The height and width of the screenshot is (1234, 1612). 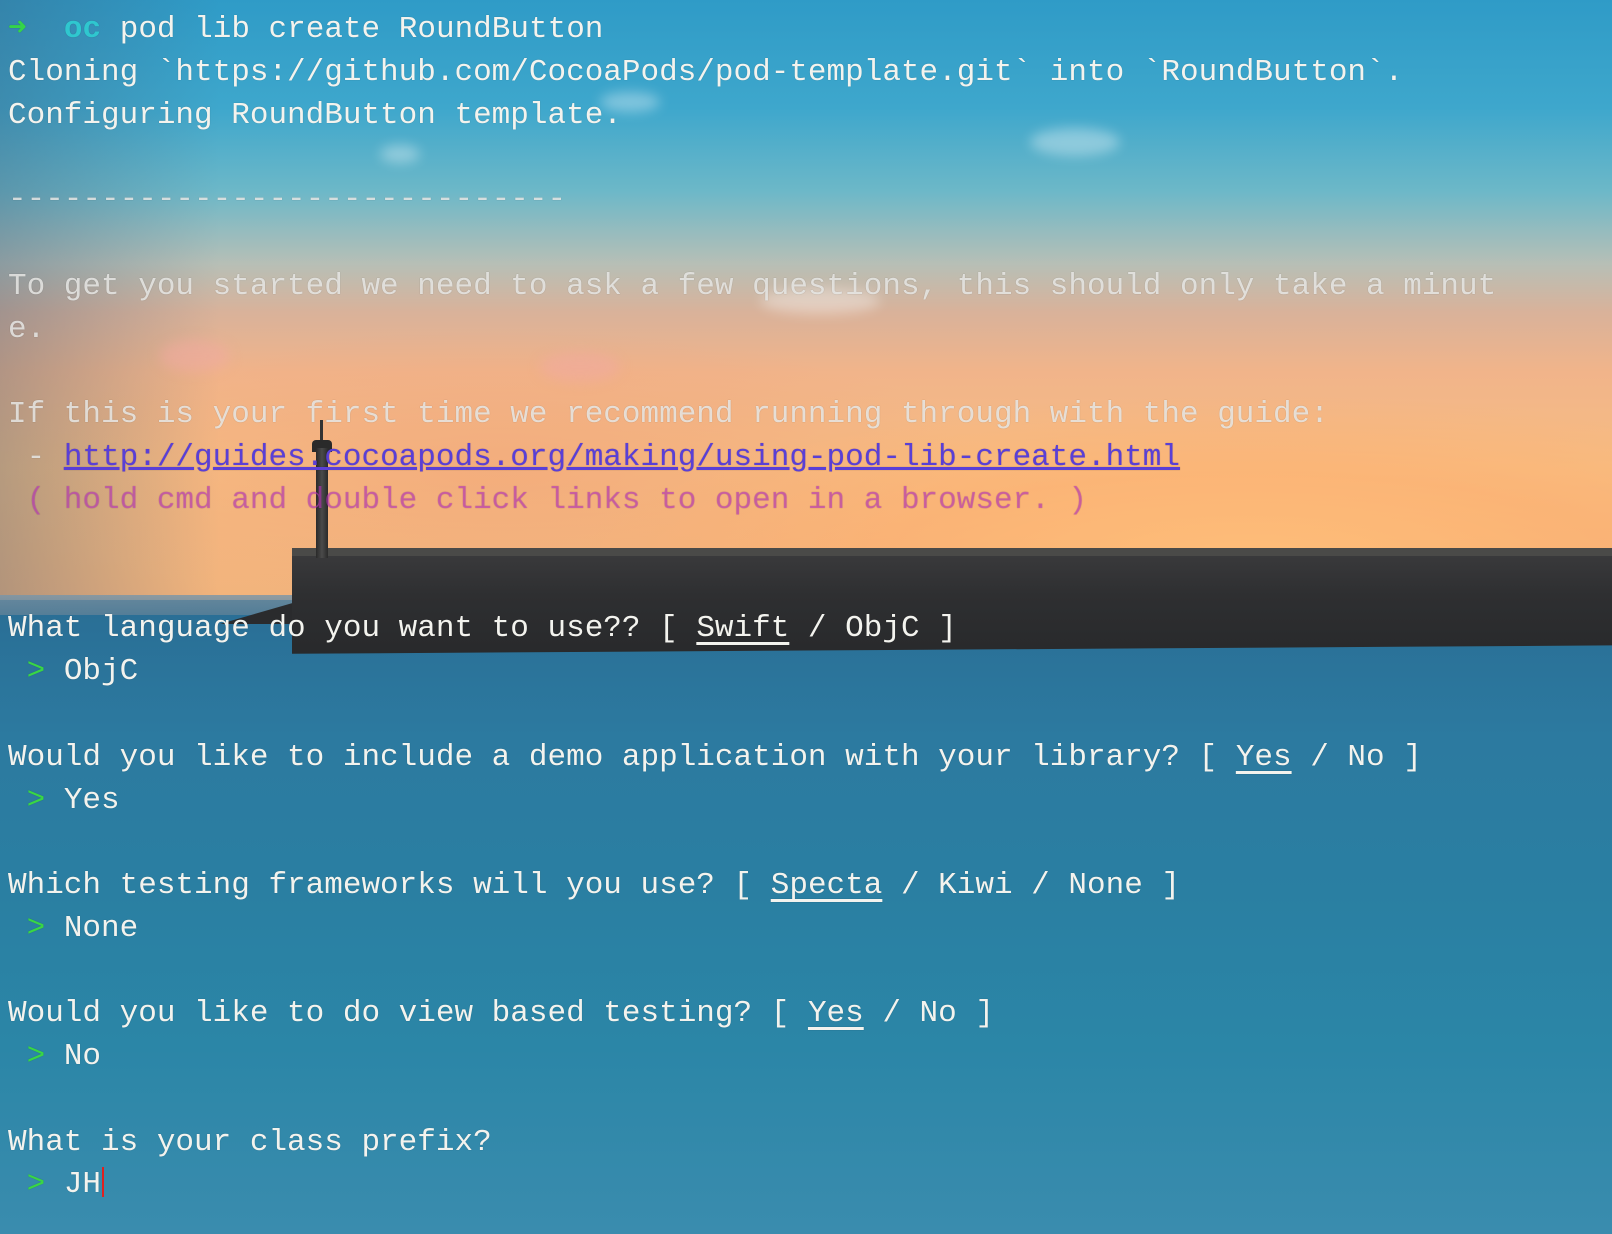 I want to click on default-option: Swift, so click(x=743, y=628).